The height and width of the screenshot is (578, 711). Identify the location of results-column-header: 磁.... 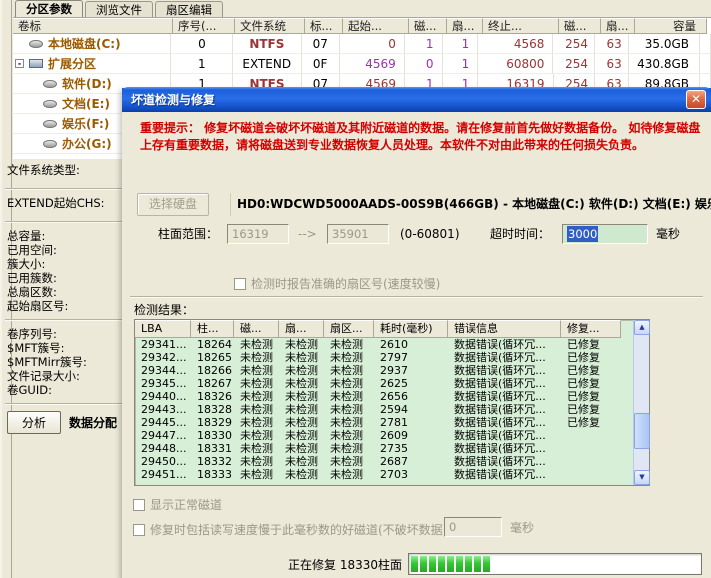
(256, 329).